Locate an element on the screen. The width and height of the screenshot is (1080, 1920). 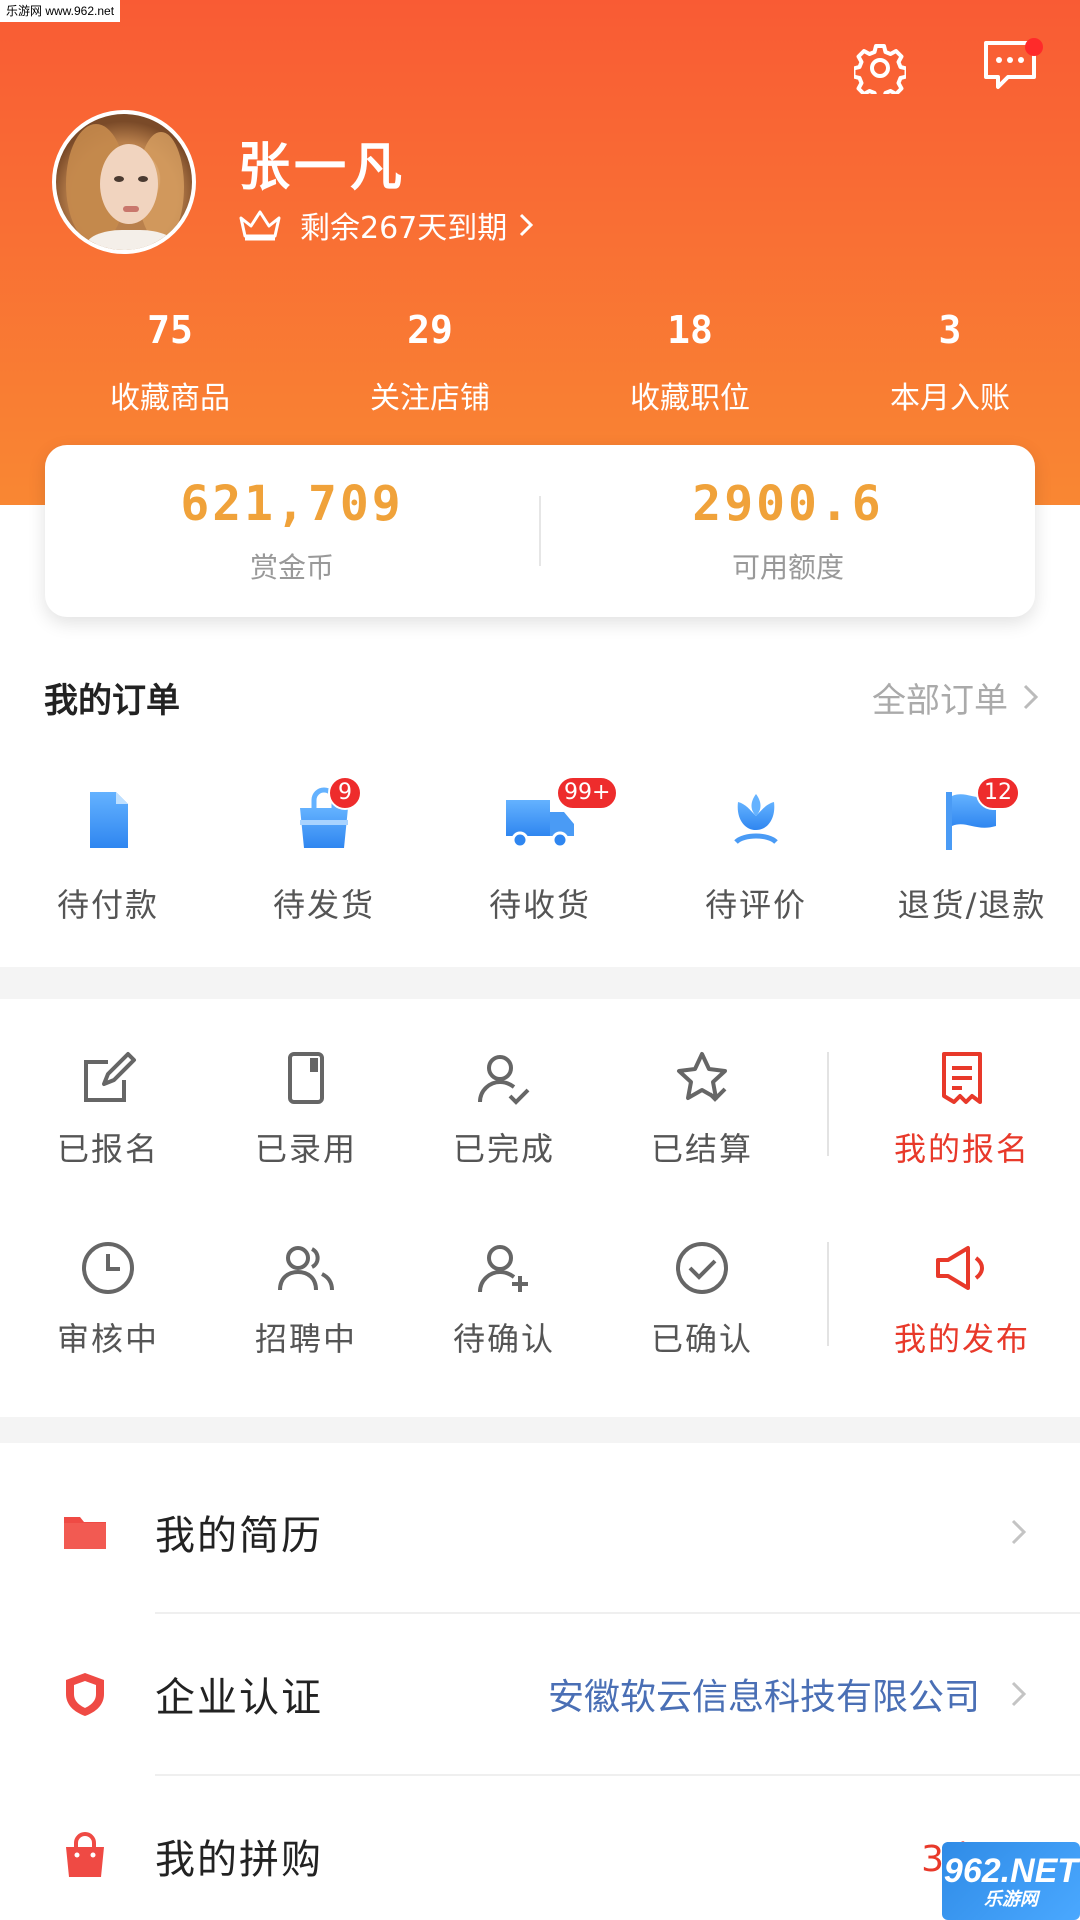
company-name: 安徽软云信息科技有限公司 is located at coordinates (763, 1697).